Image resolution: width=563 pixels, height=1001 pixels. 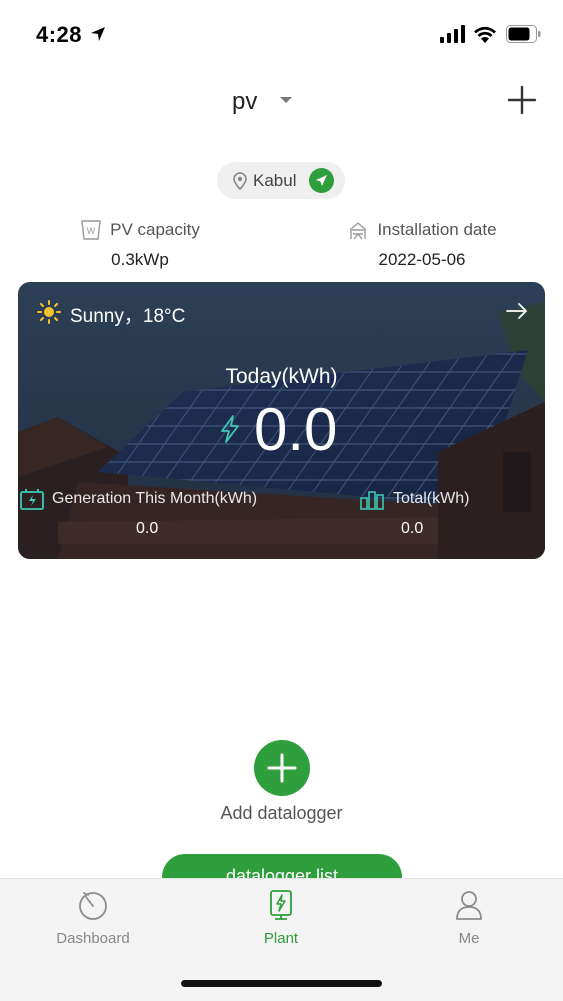 I want to click on location-city: Kabul, so click(x=275, y=180).